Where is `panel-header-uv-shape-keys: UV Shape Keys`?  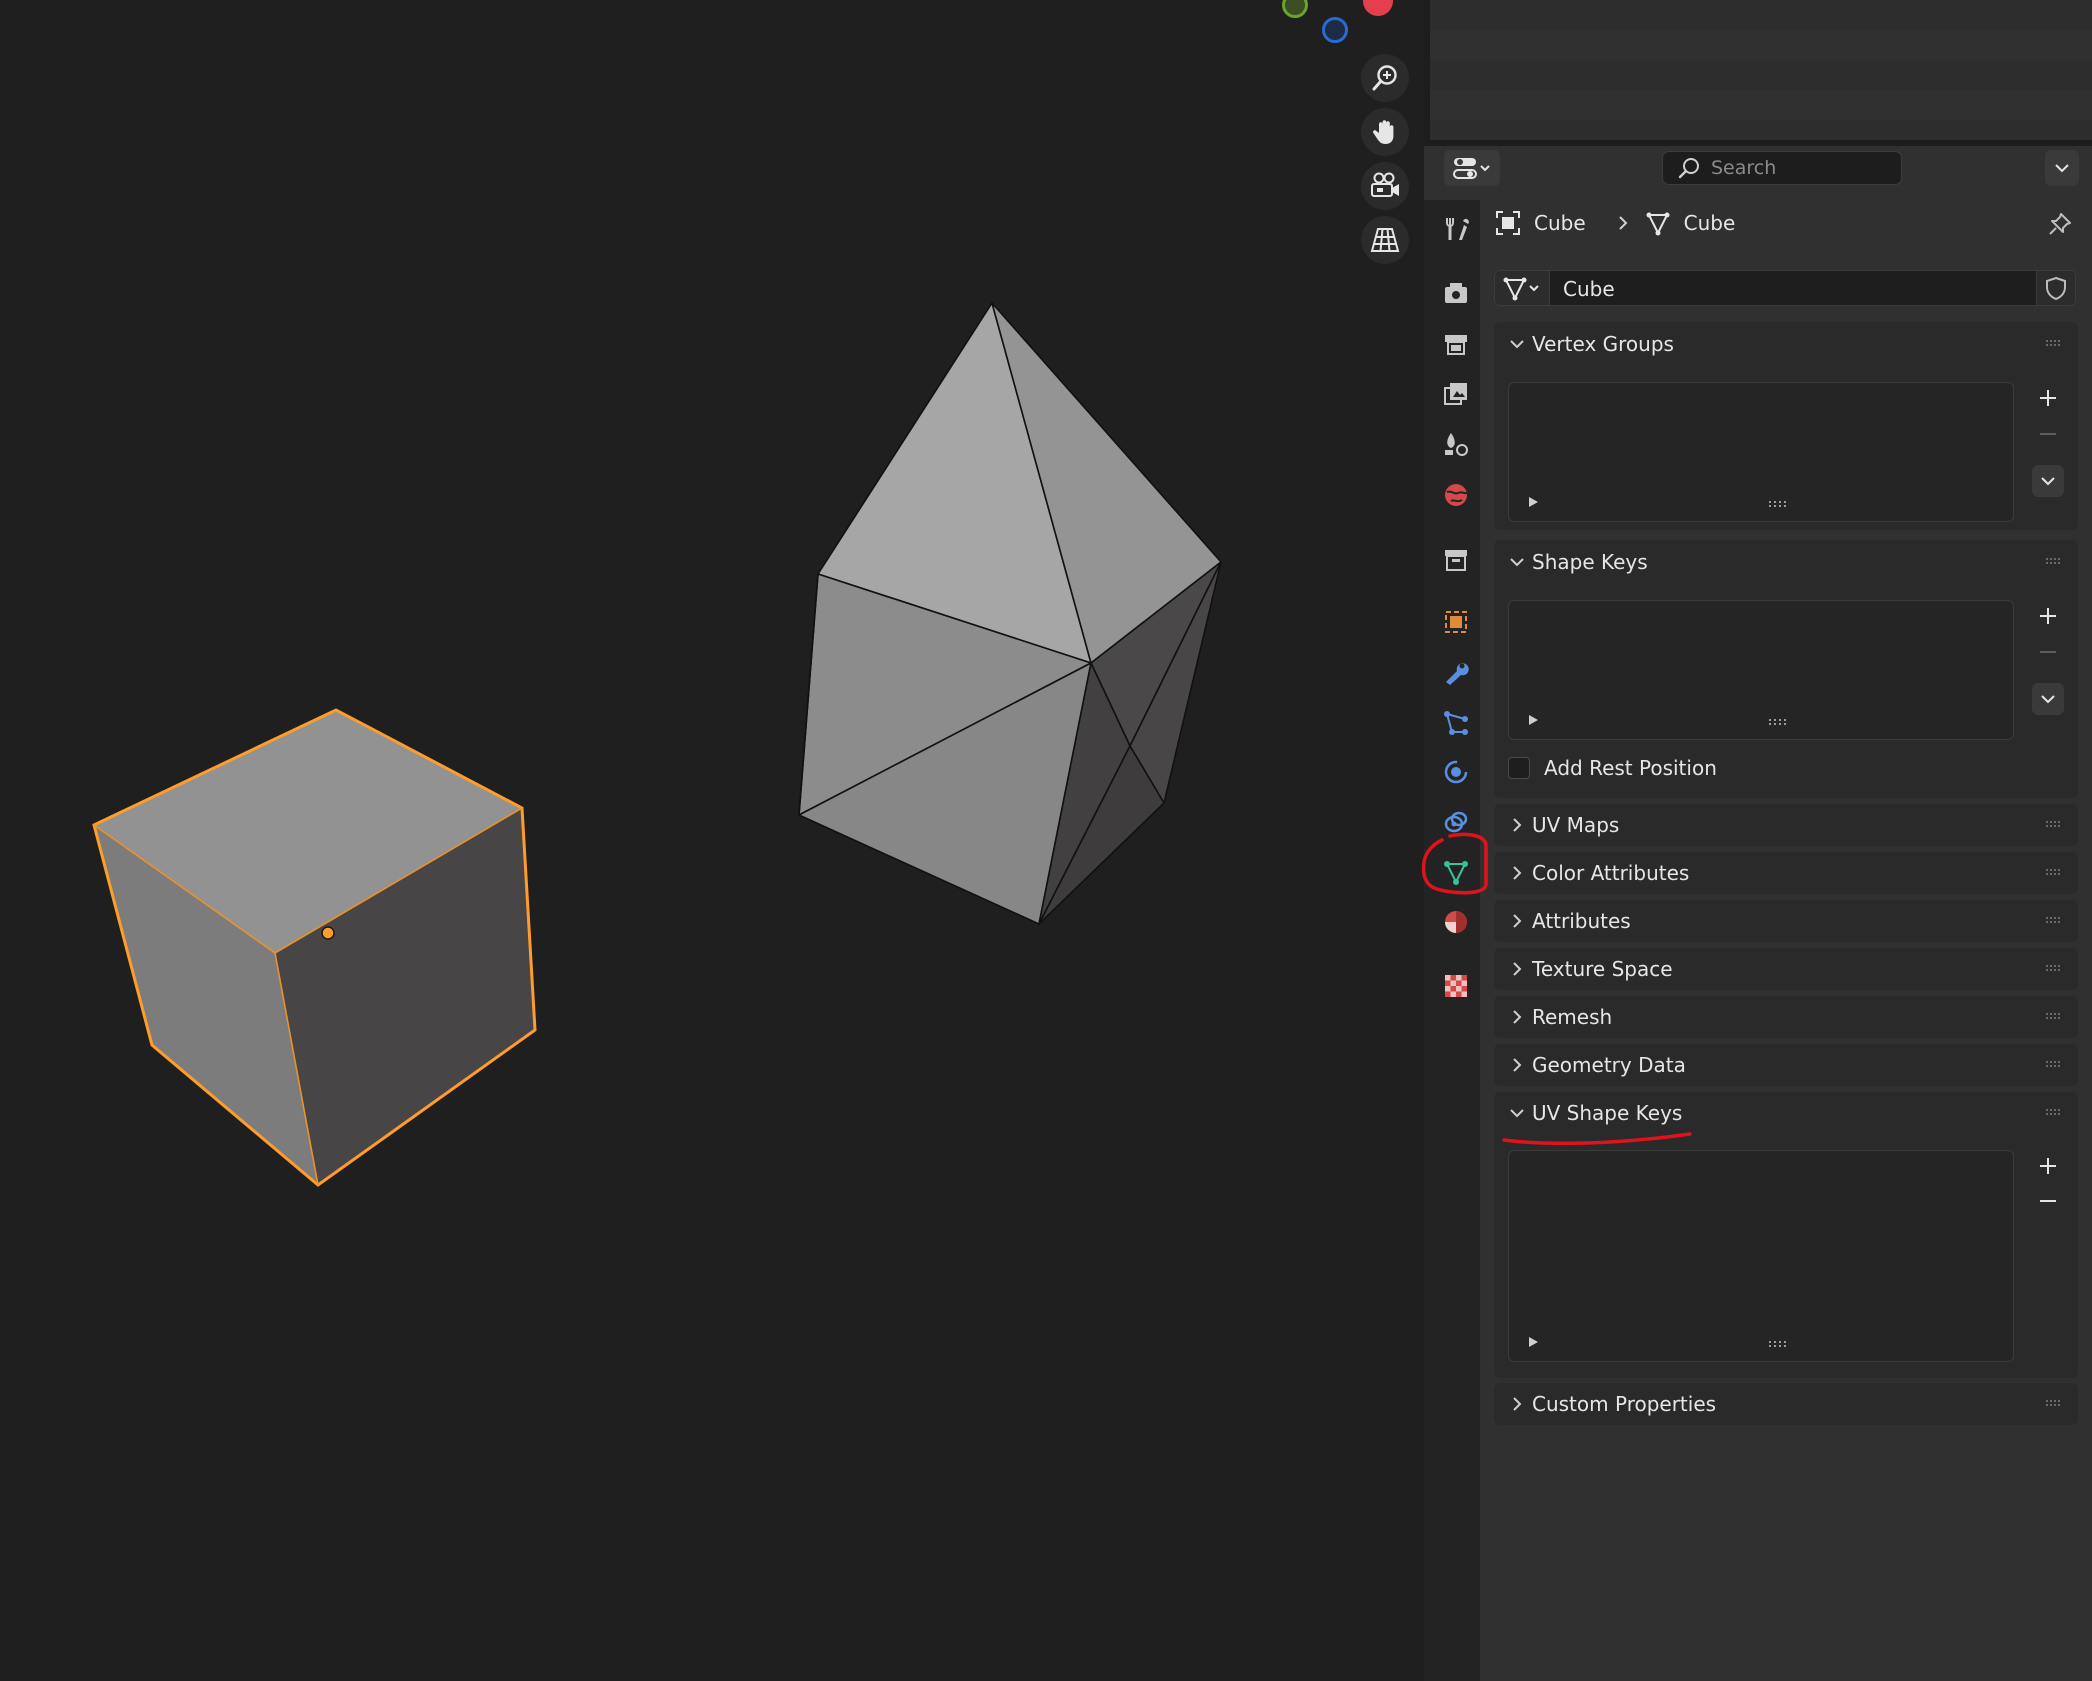 panel-header-uv-shape-keys: UV Shape Keys is located at coordinates (1786, 1113).